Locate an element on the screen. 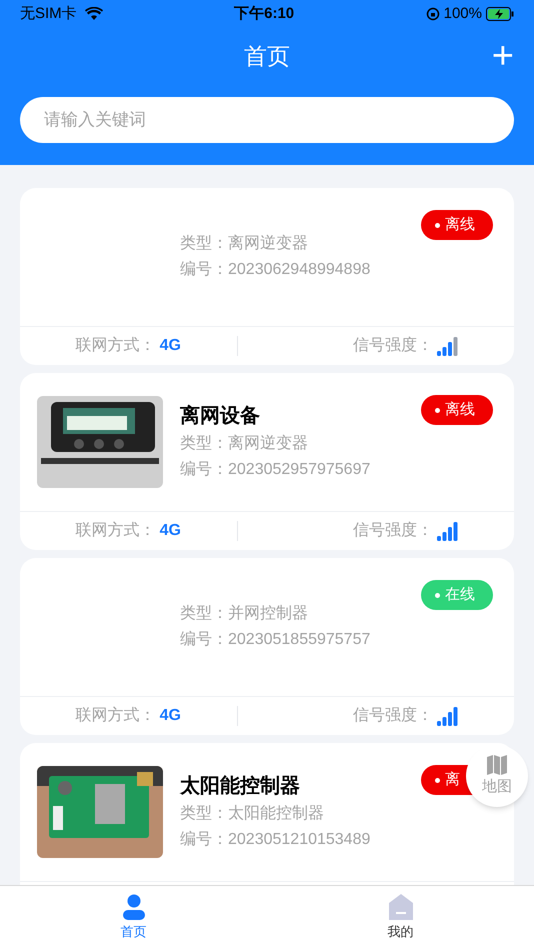  person-icon is located at coordinates (134, 907).